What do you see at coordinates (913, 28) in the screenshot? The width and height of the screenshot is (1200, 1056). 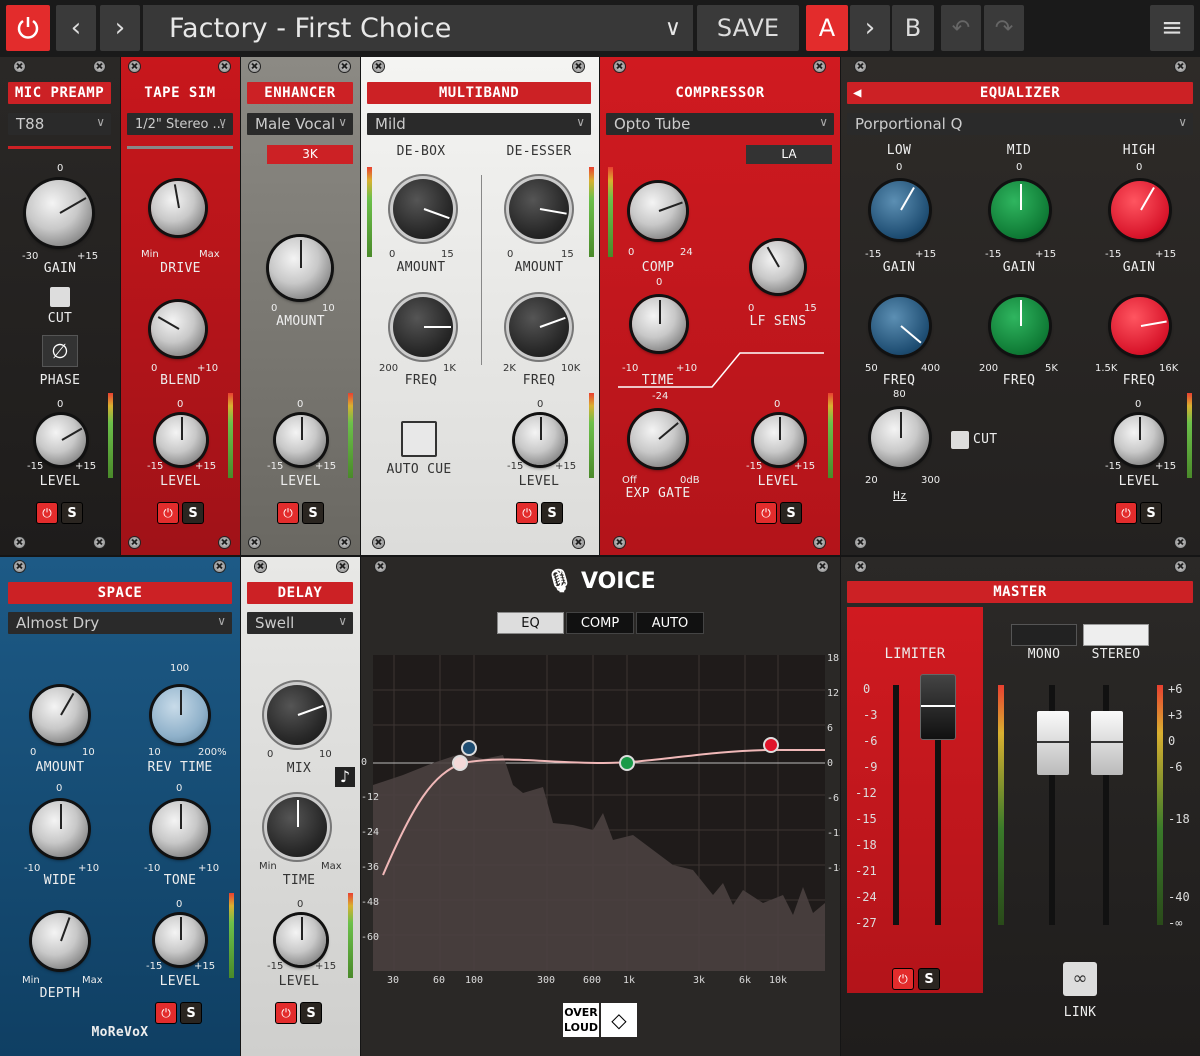 I see `compare-b-button: B` at bounding box center [913, 28].